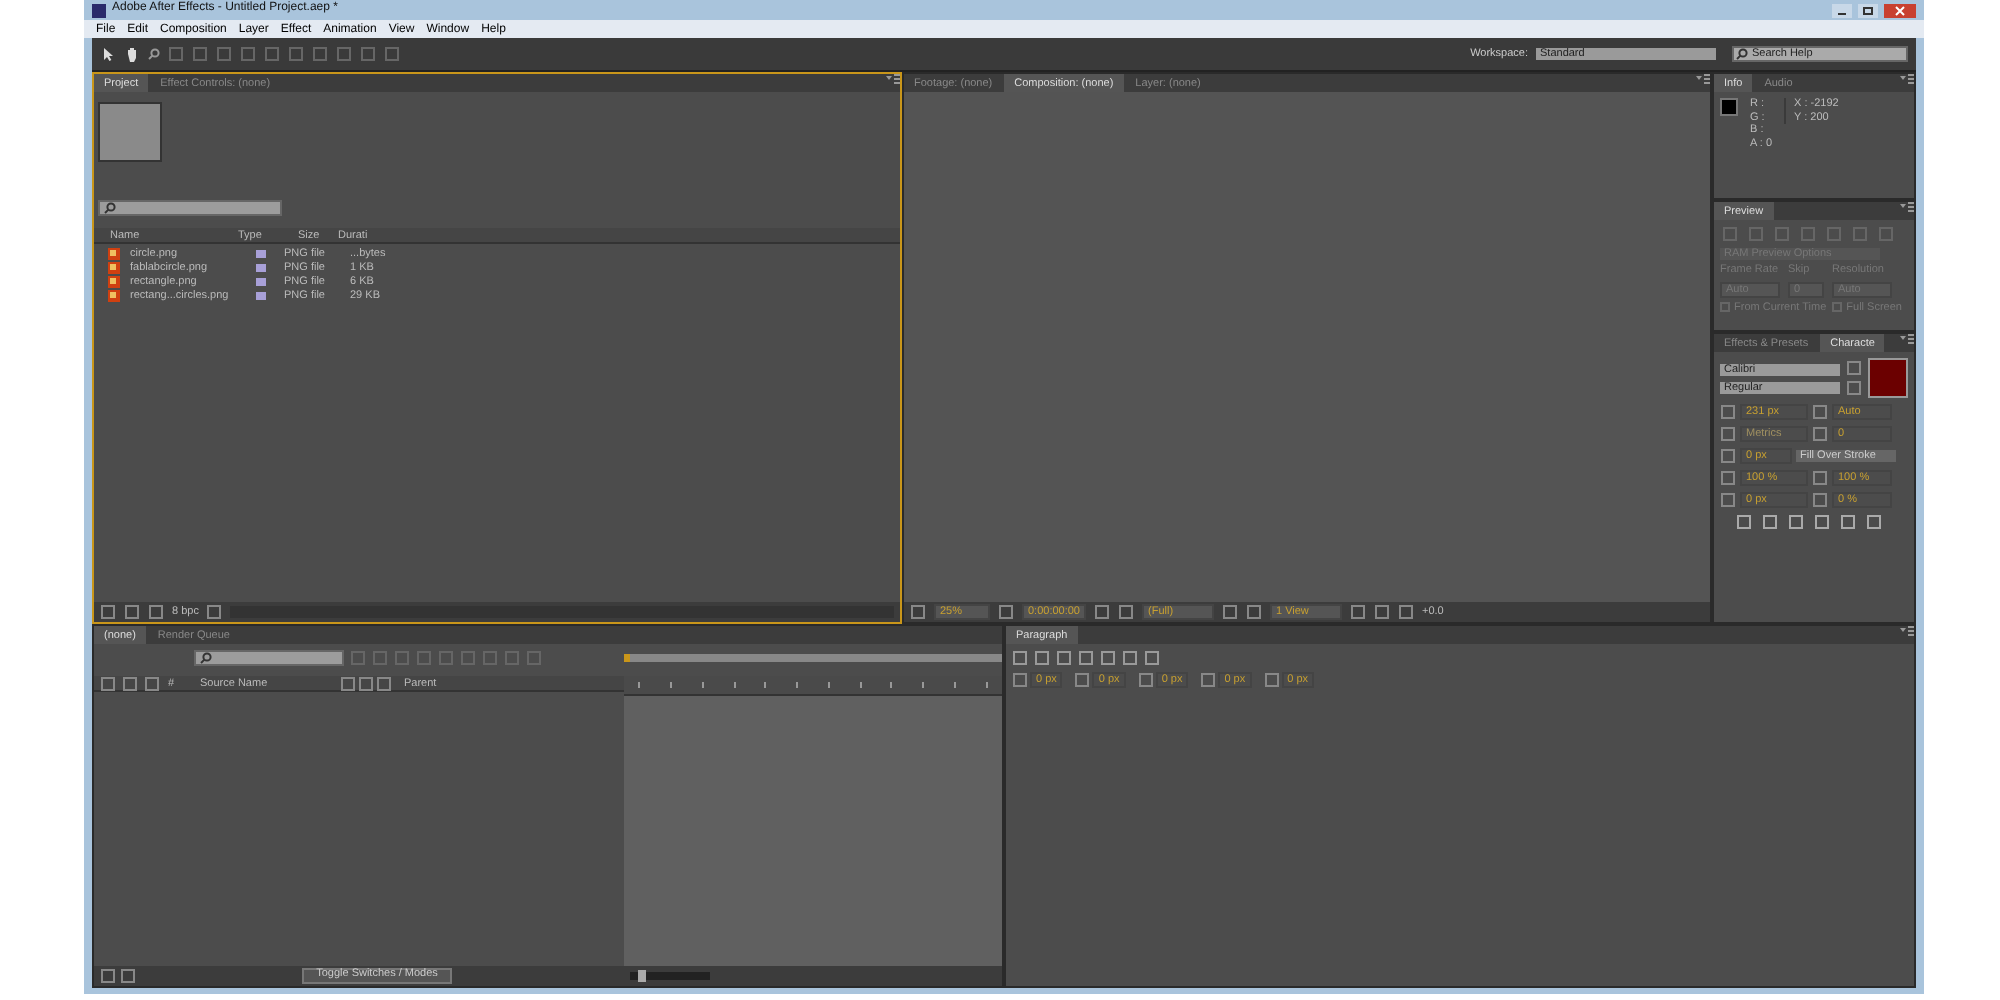  I want to click on zoom-tool-icon, so click(154, 54).